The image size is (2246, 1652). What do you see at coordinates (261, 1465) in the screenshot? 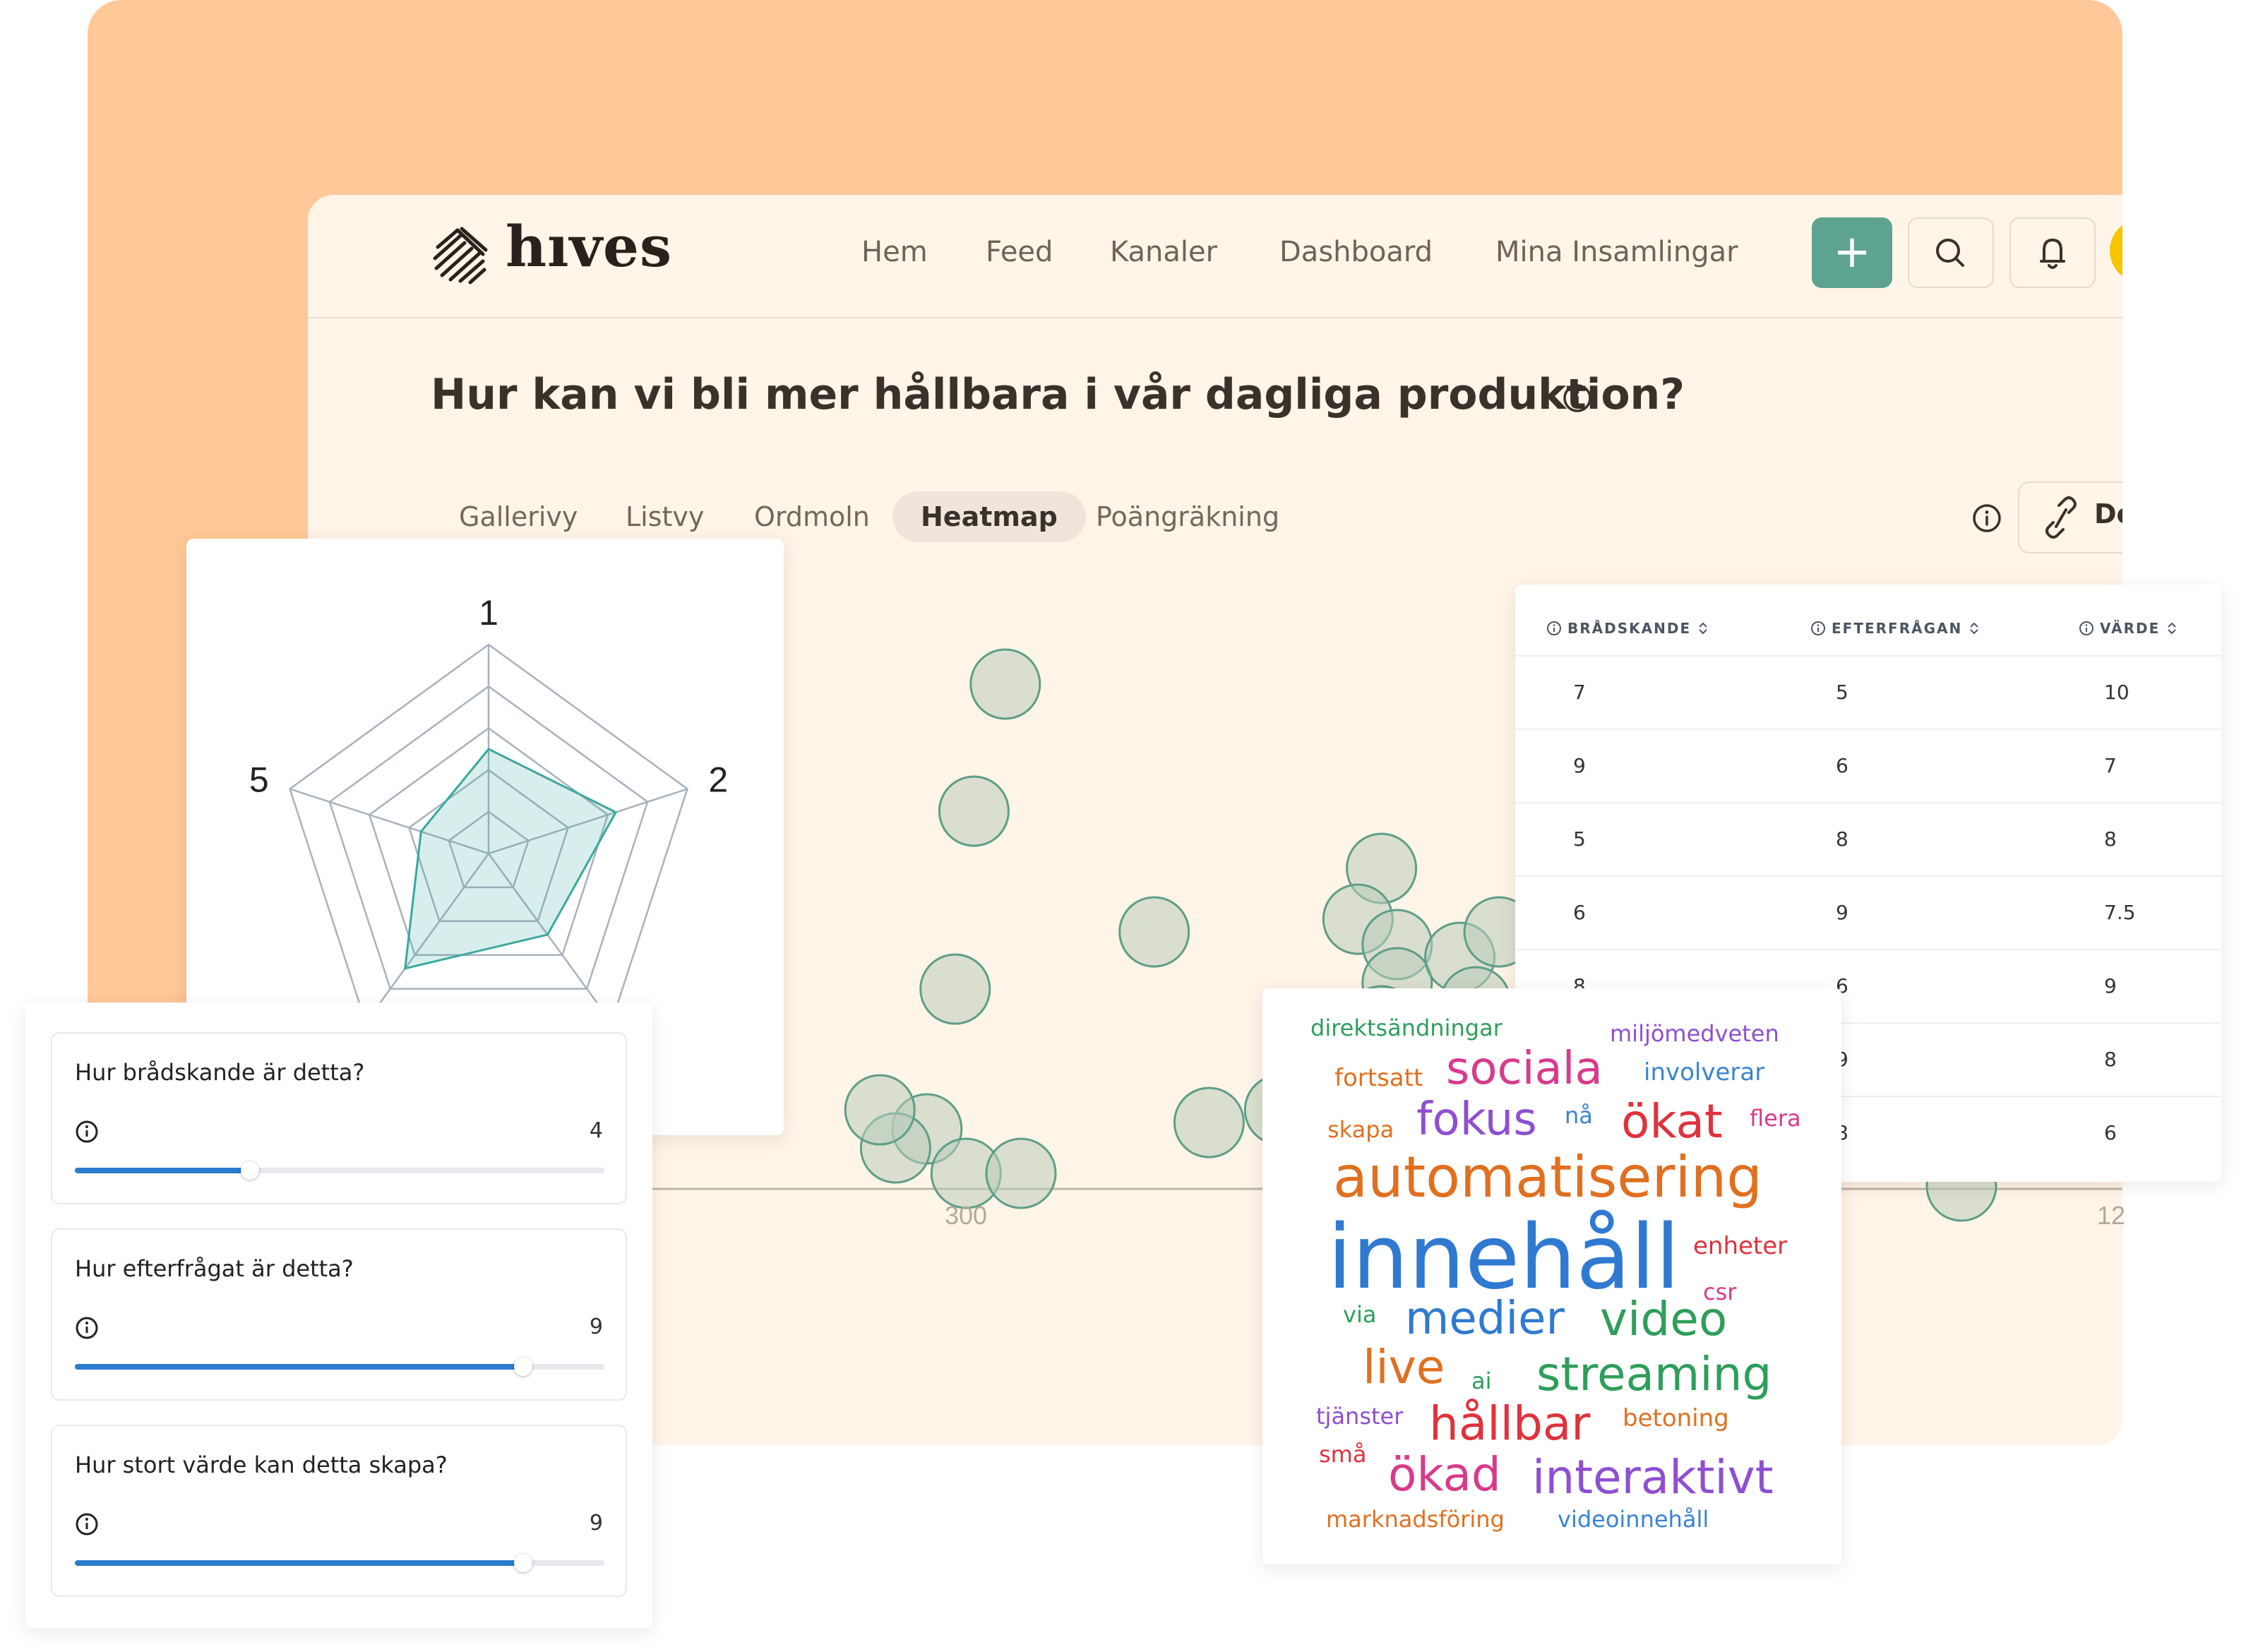
I see `slider-question-text: Hur stort värde kan detta skapa?` at bounding box center [261, 1465].